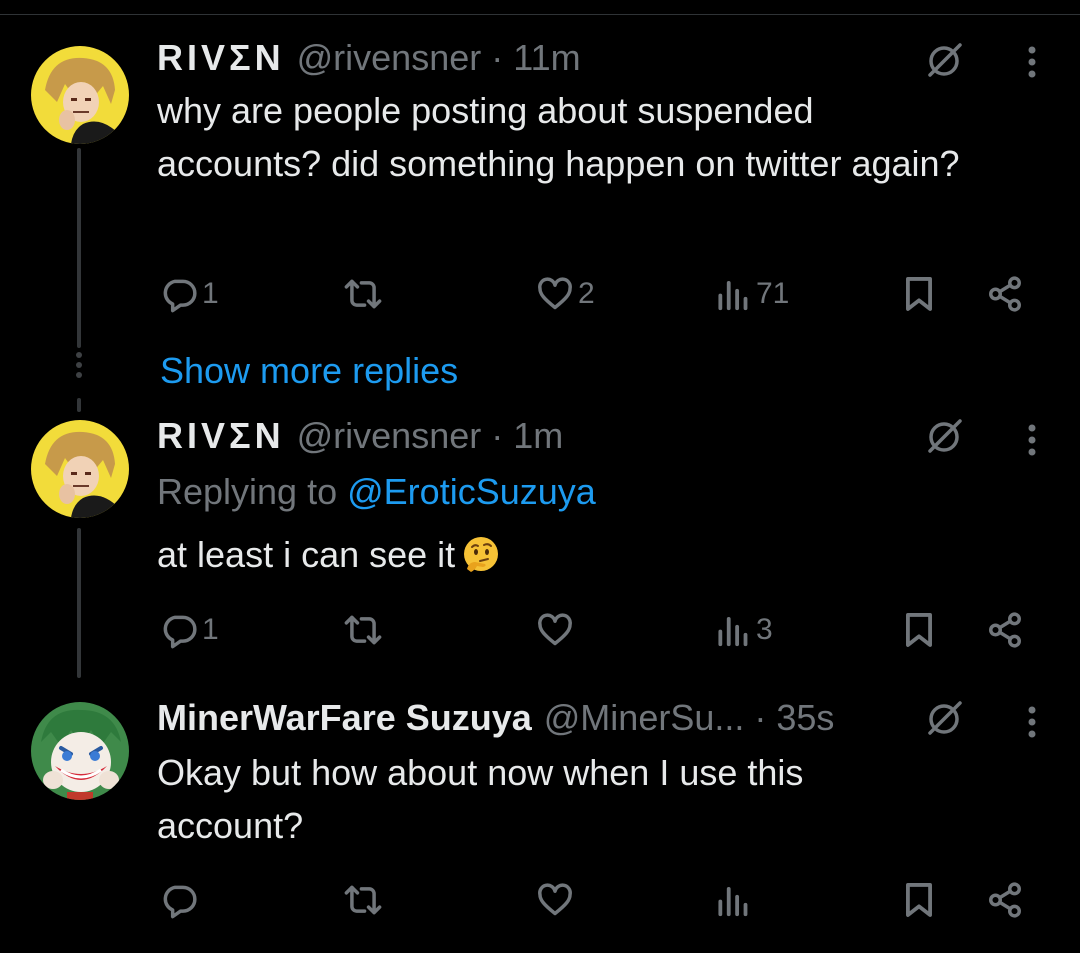 The height and width of the screenshot is (953, 1080). I want to click on display-name: MinerWarFare Suzuya, so click(344, 718).